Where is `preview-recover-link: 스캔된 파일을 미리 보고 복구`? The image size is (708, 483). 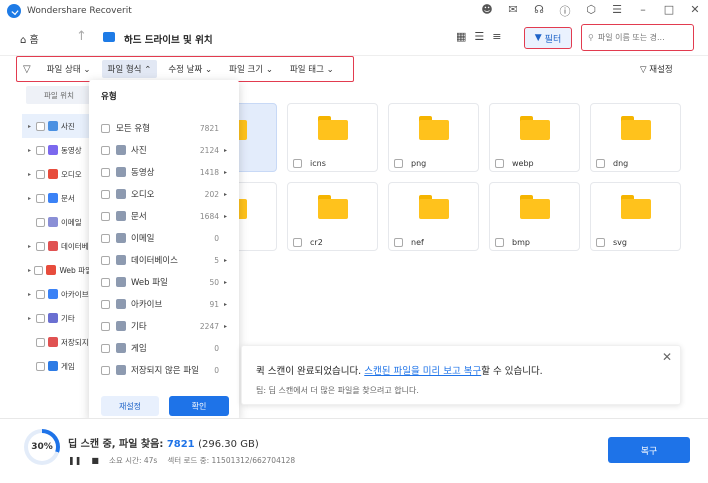 preview-recover-link: 스캔된 파일을 미리 보고 복구 is located at coordinates (422, 371).